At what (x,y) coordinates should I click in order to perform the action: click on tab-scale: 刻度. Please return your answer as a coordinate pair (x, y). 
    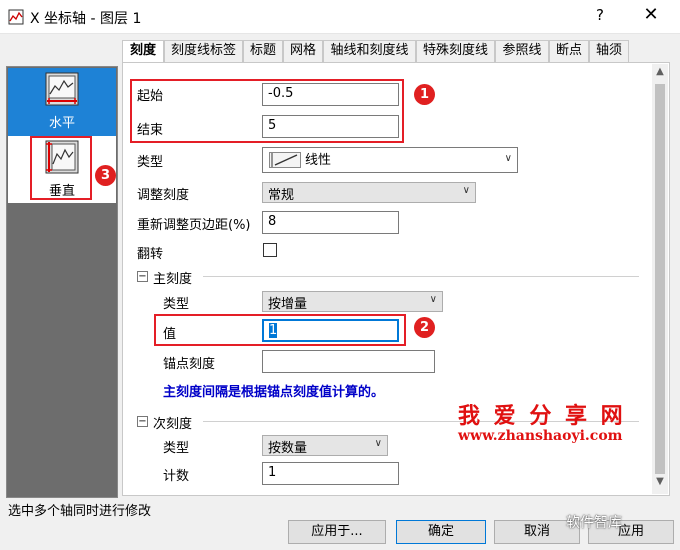
    Looking at the image, I should click on (143, 52).